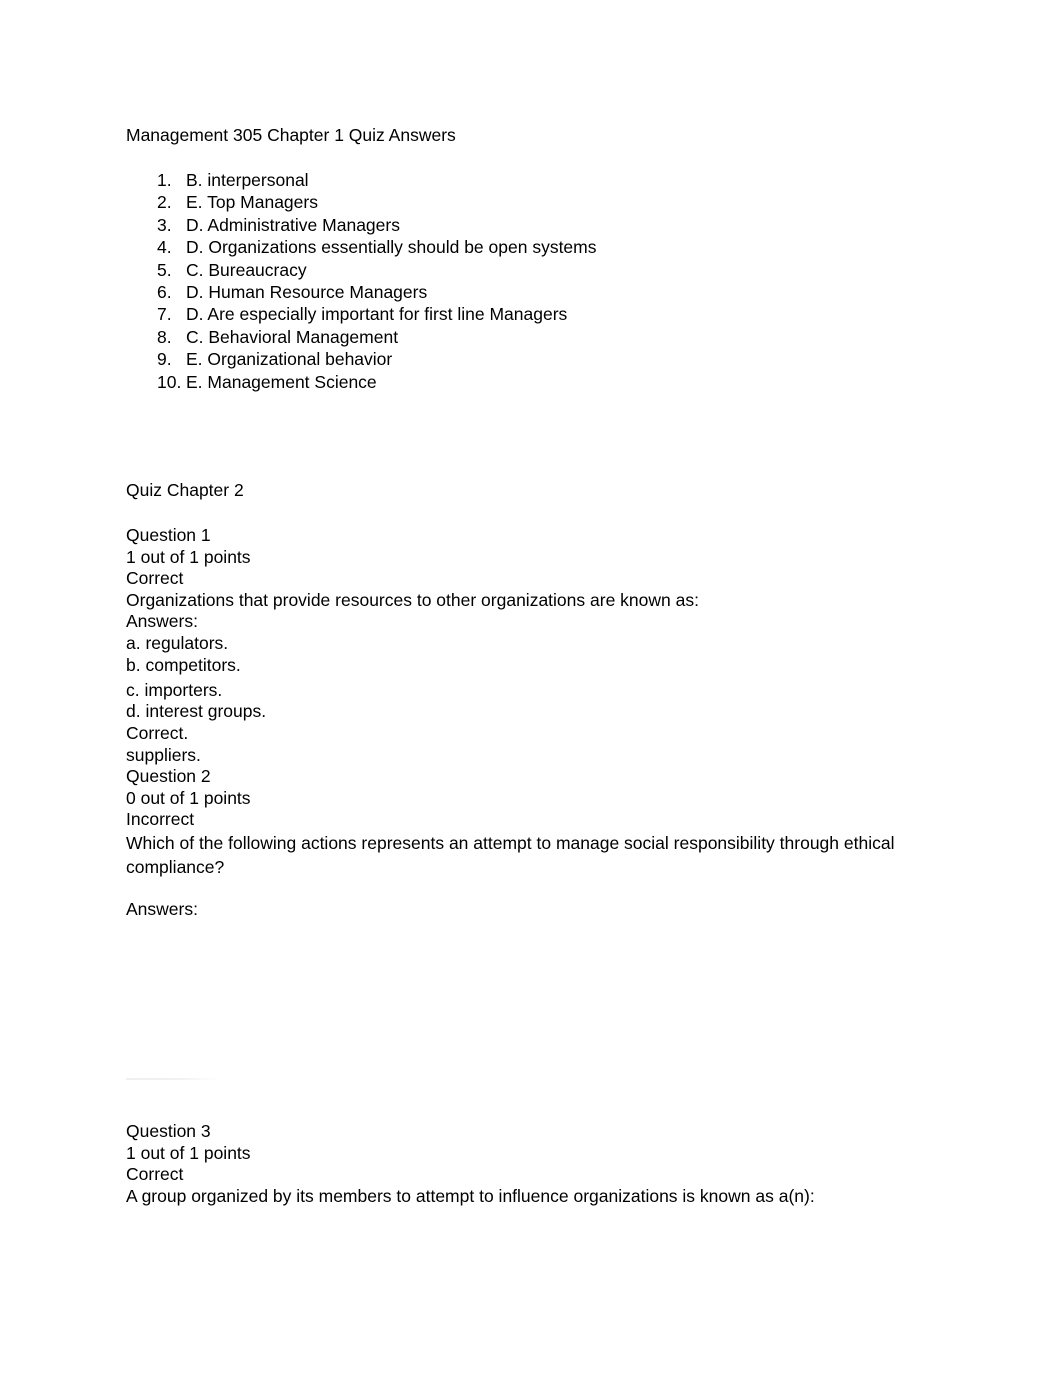 Image resolution: width=1062 pixels, height=1377 pixels. Describe the element at coordinates (541, 270) in the screenshot. I see `list-item: 5. C. Bureaucracy` at that location.